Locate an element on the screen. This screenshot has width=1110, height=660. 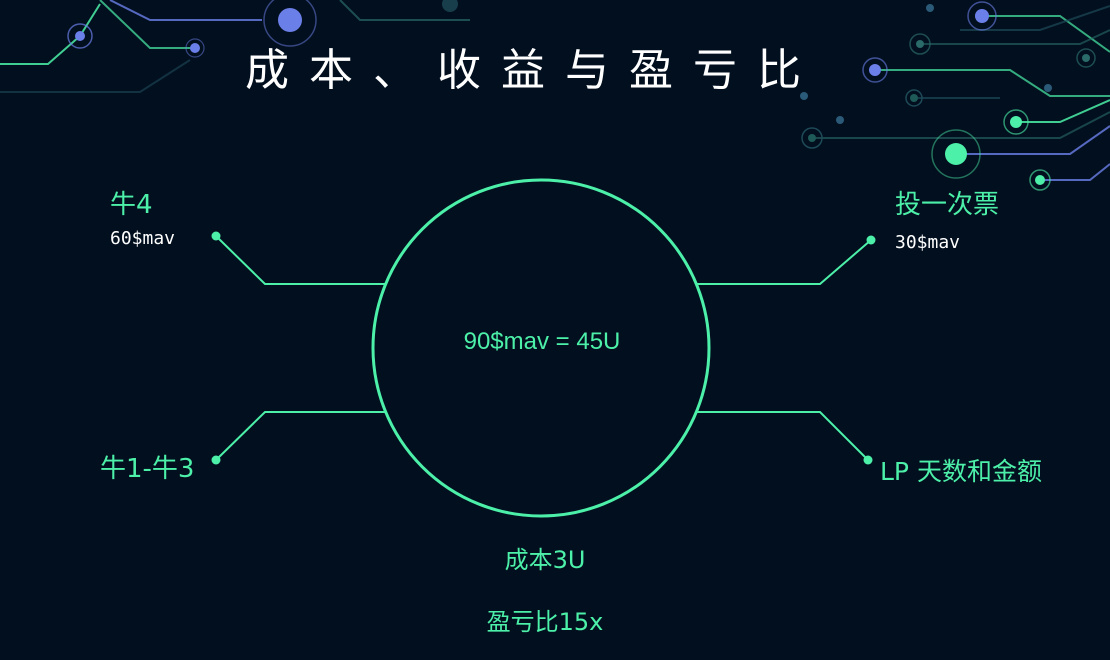
footer-ratio: 盈亏比15x is located at coordinates (545, 622).